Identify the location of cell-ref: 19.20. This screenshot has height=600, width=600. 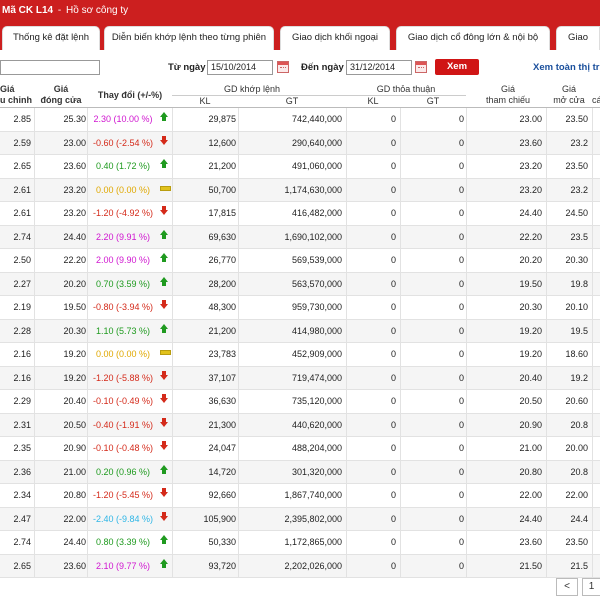
(530, 330).